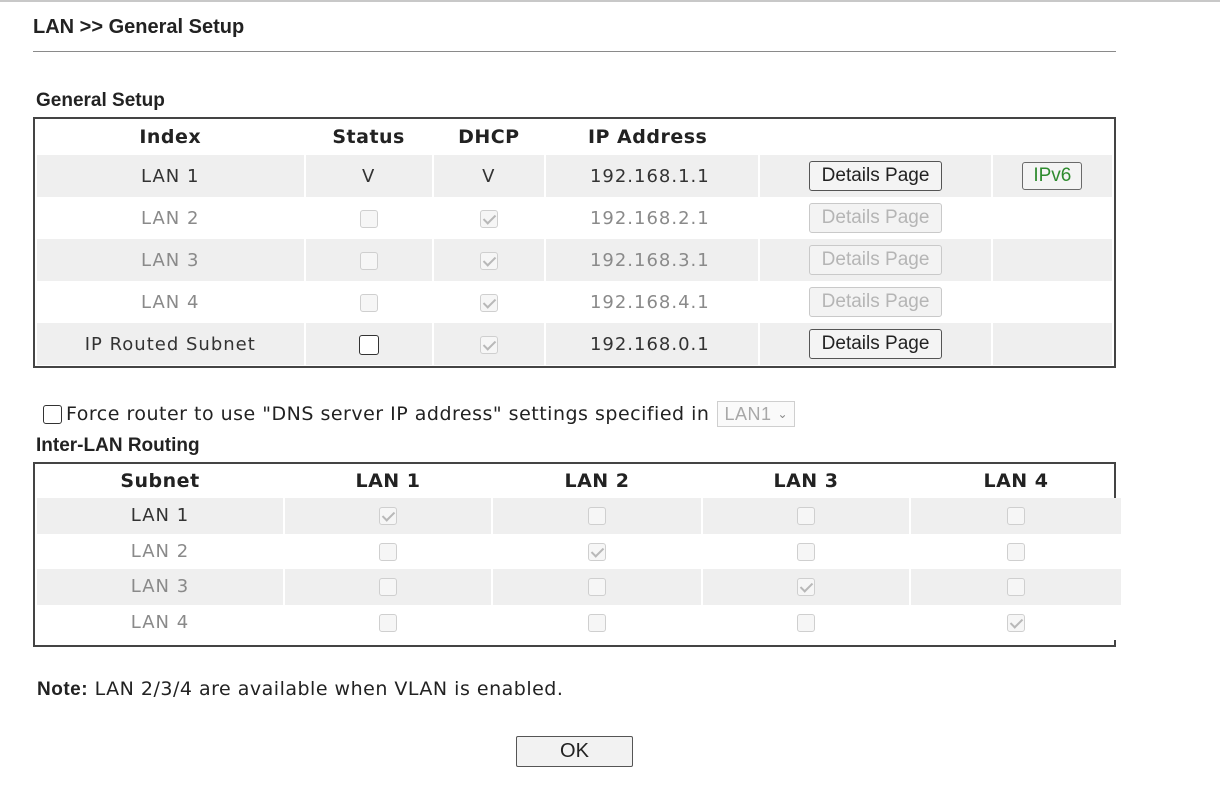 This screenshot has height=788, width=1220. What do you see at coordinates (652, 218) in the screenshot?
I see `row-ip-address: 192.168.2.1` at bounding box center [652, 218].